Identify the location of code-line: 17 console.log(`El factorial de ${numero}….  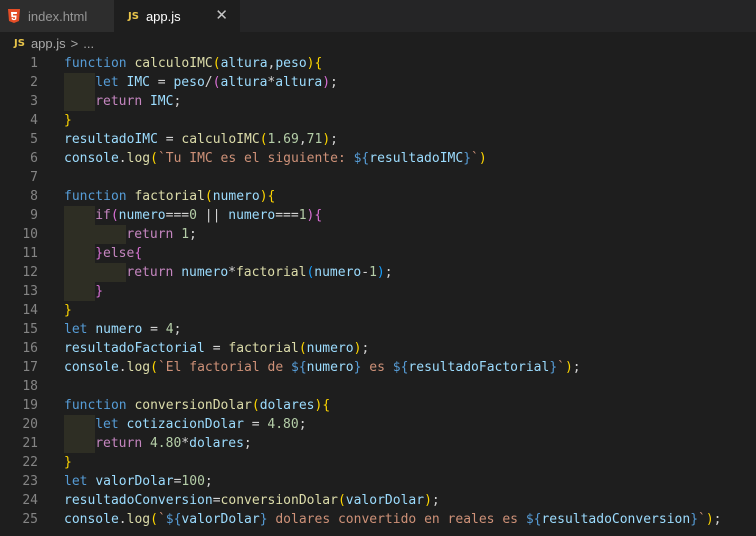
(378, 367).